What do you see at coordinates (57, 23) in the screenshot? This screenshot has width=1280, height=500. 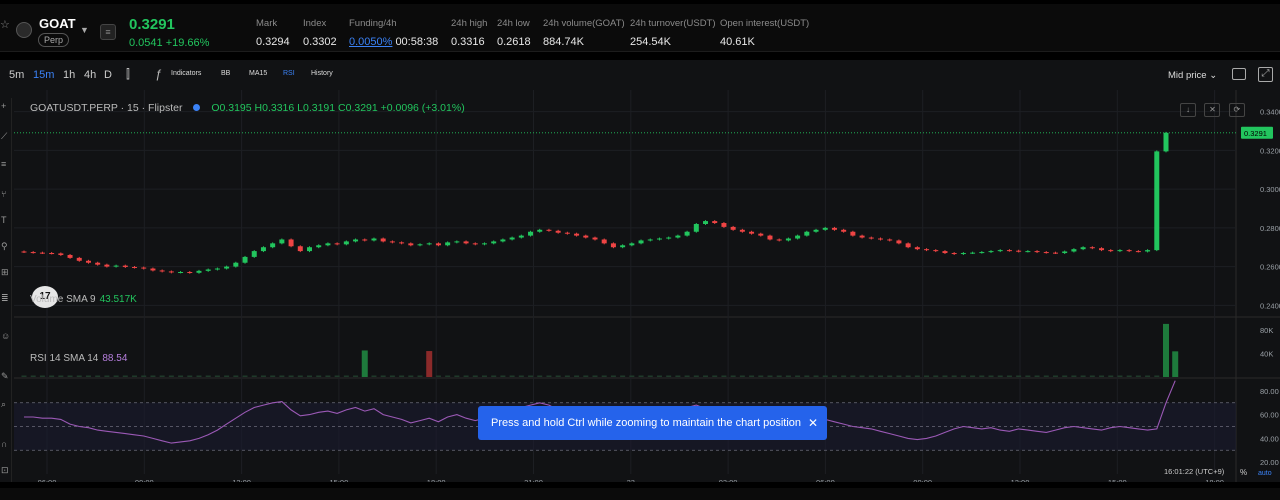 I see `symbol-name: GOAT` at bounding box center [57, 23].